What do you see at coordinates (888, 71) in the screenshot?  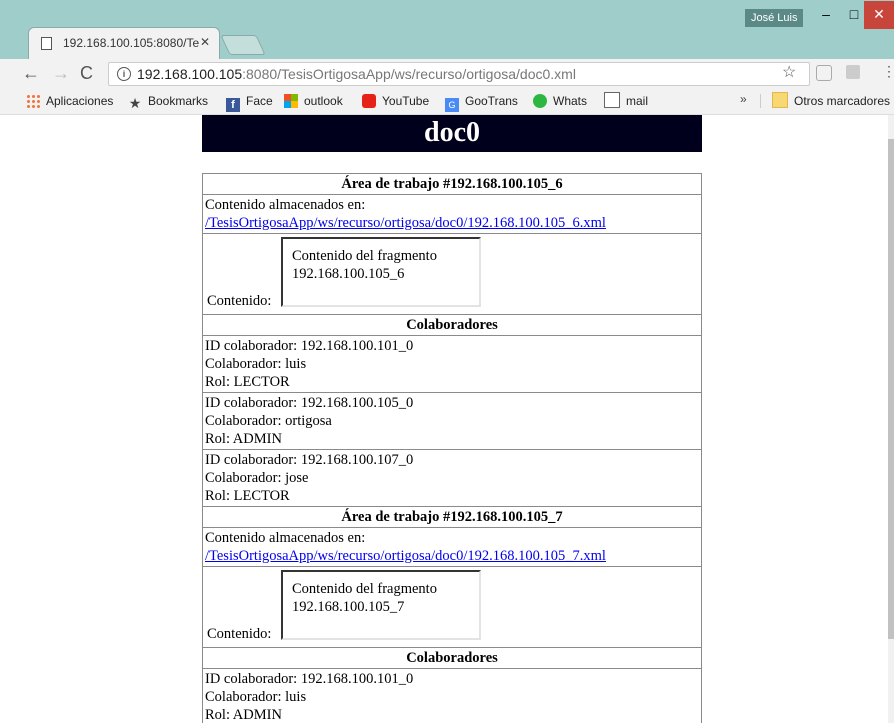 I see `browser-menu-icon: ⋮` at bounding box center [888, 71].